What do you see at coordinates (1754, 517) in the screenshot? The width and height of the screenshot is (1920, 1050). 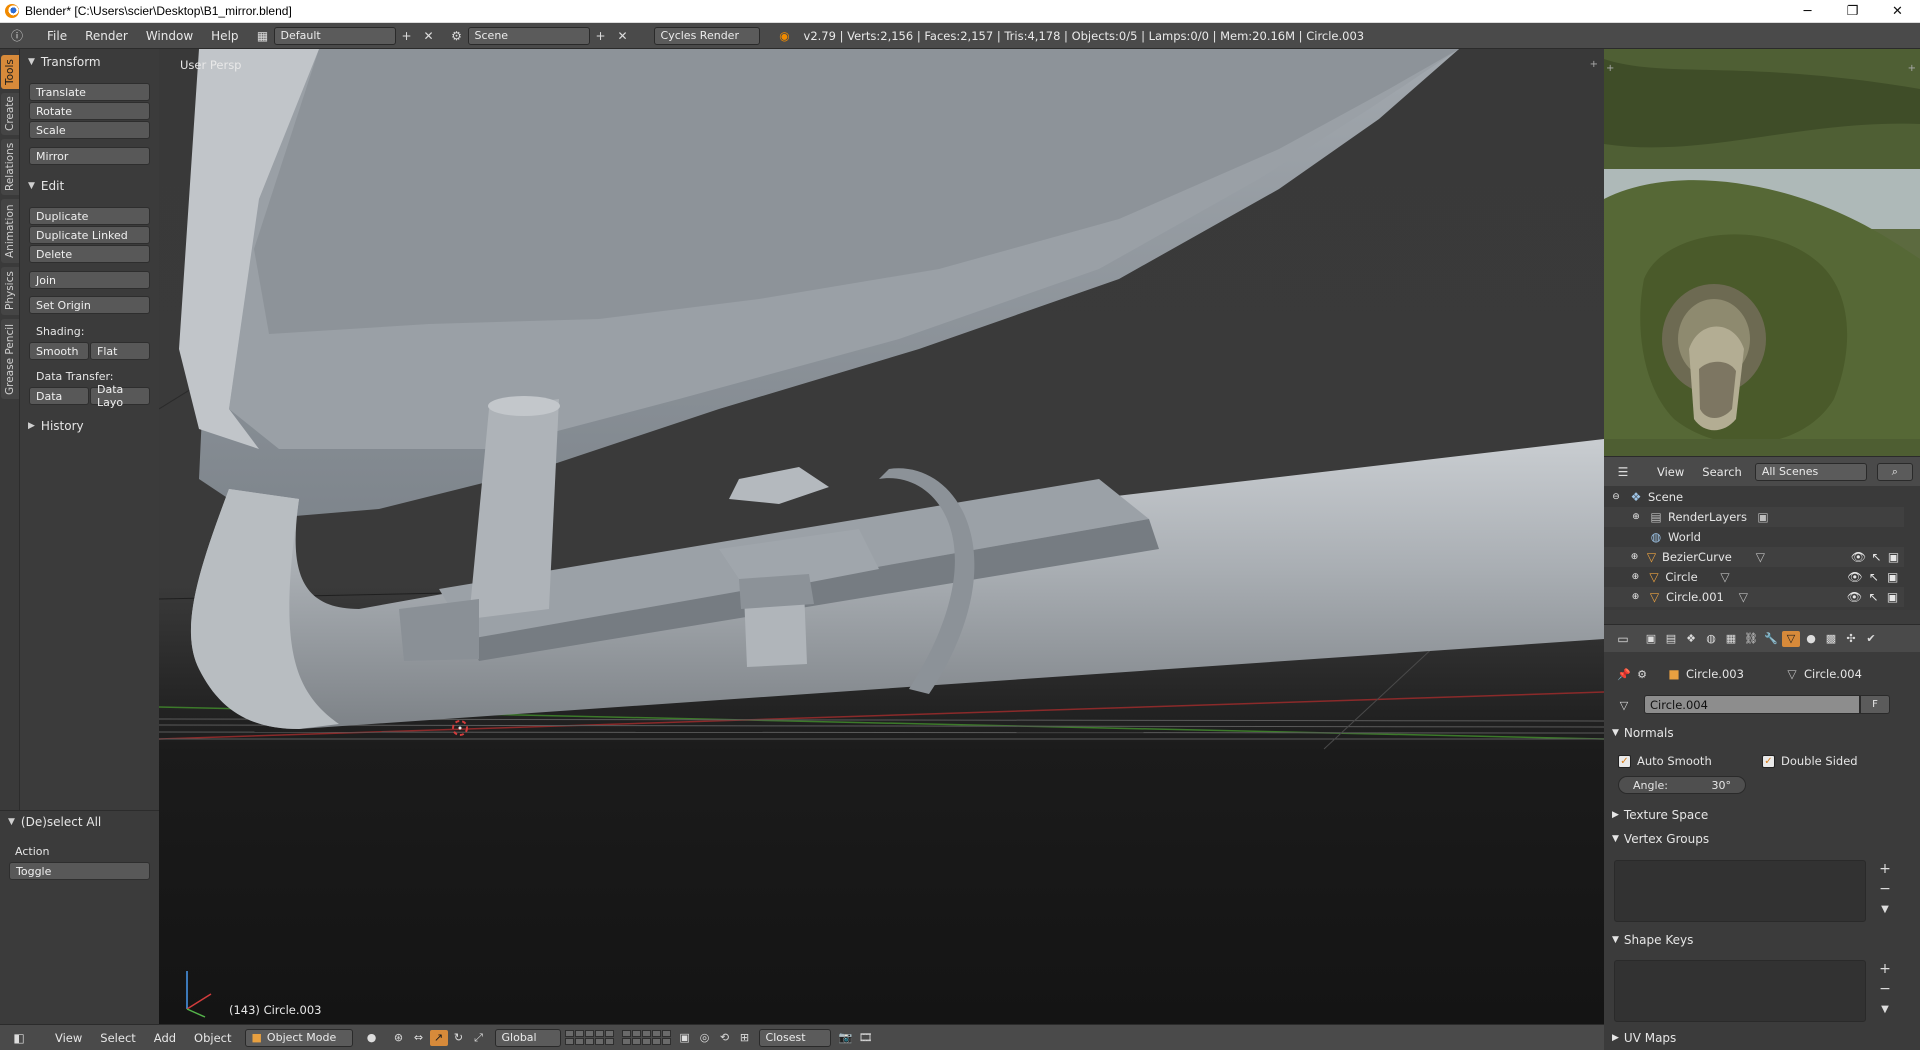 I see `outliner-row-renderlayers: ⊕ ▤ RenderLayers ▣` at bounding box center [1754, 517].